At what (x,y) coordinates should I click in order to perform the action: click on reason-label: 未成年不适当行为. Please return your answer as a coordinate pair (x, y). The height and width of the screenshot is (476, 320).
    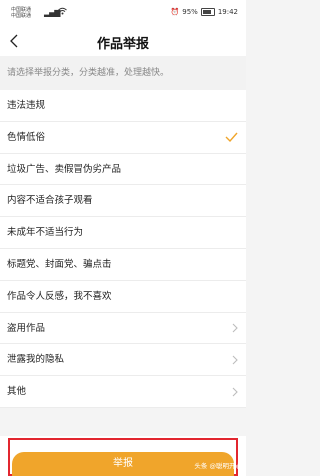
    Looking at the image, I should click on (45, 233).